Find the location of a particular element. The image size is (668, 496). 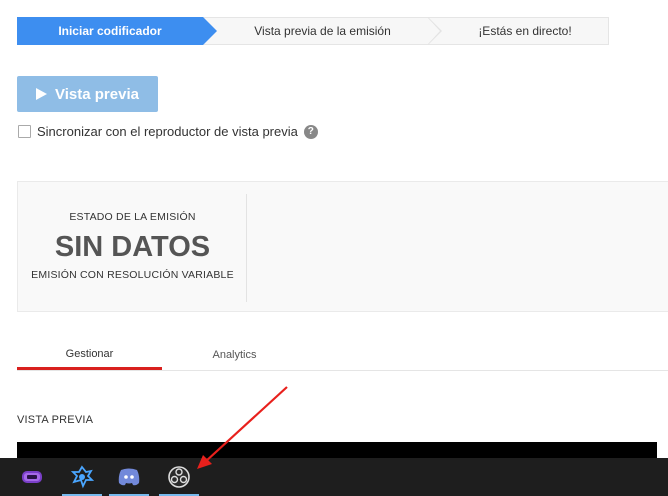

step-label: Vista previa de la emisión is located at coordinates (322, 31).